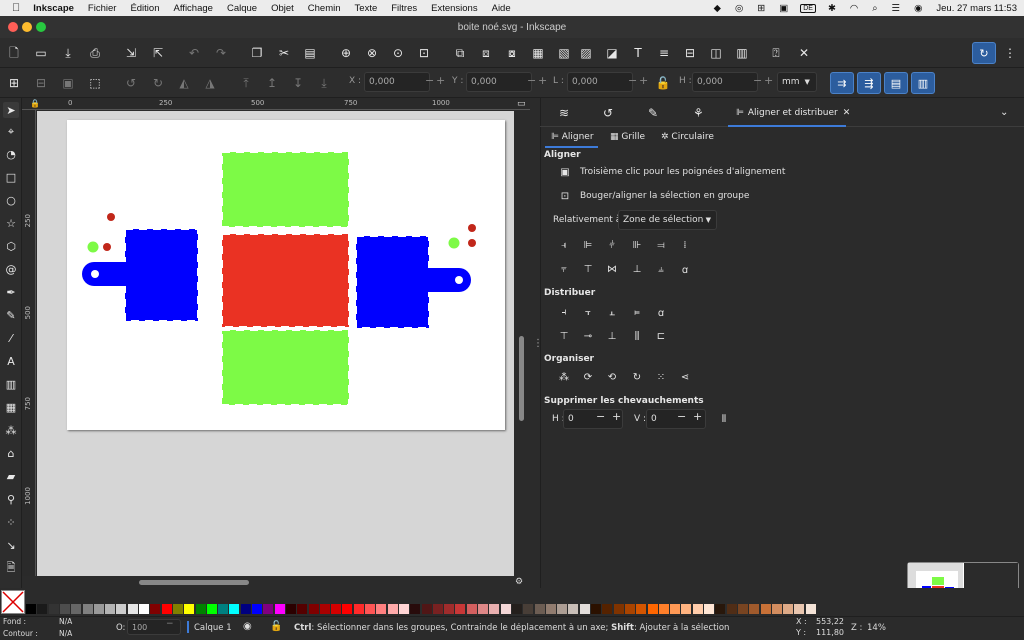  I want to click on remove-overlaps-button-icon: ⫴, so click(724, 419).